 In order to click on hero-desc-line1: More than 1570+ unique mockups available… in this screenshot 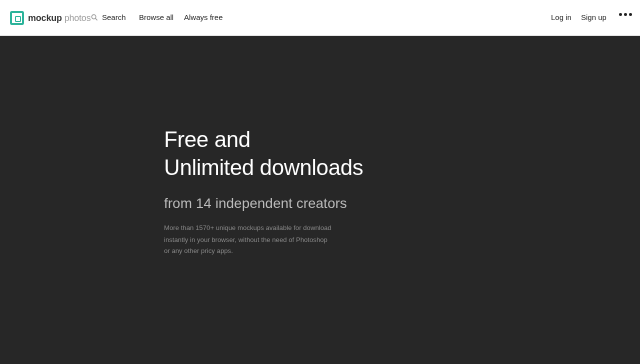, I will do `click(248, 228)`.